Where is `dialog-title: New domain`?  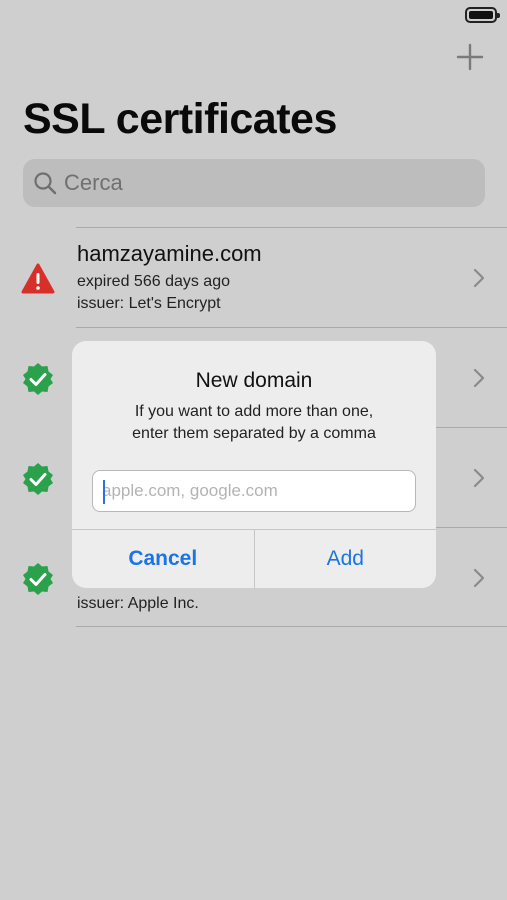
dialog-title: New domain is located at coordinates (254, 380).